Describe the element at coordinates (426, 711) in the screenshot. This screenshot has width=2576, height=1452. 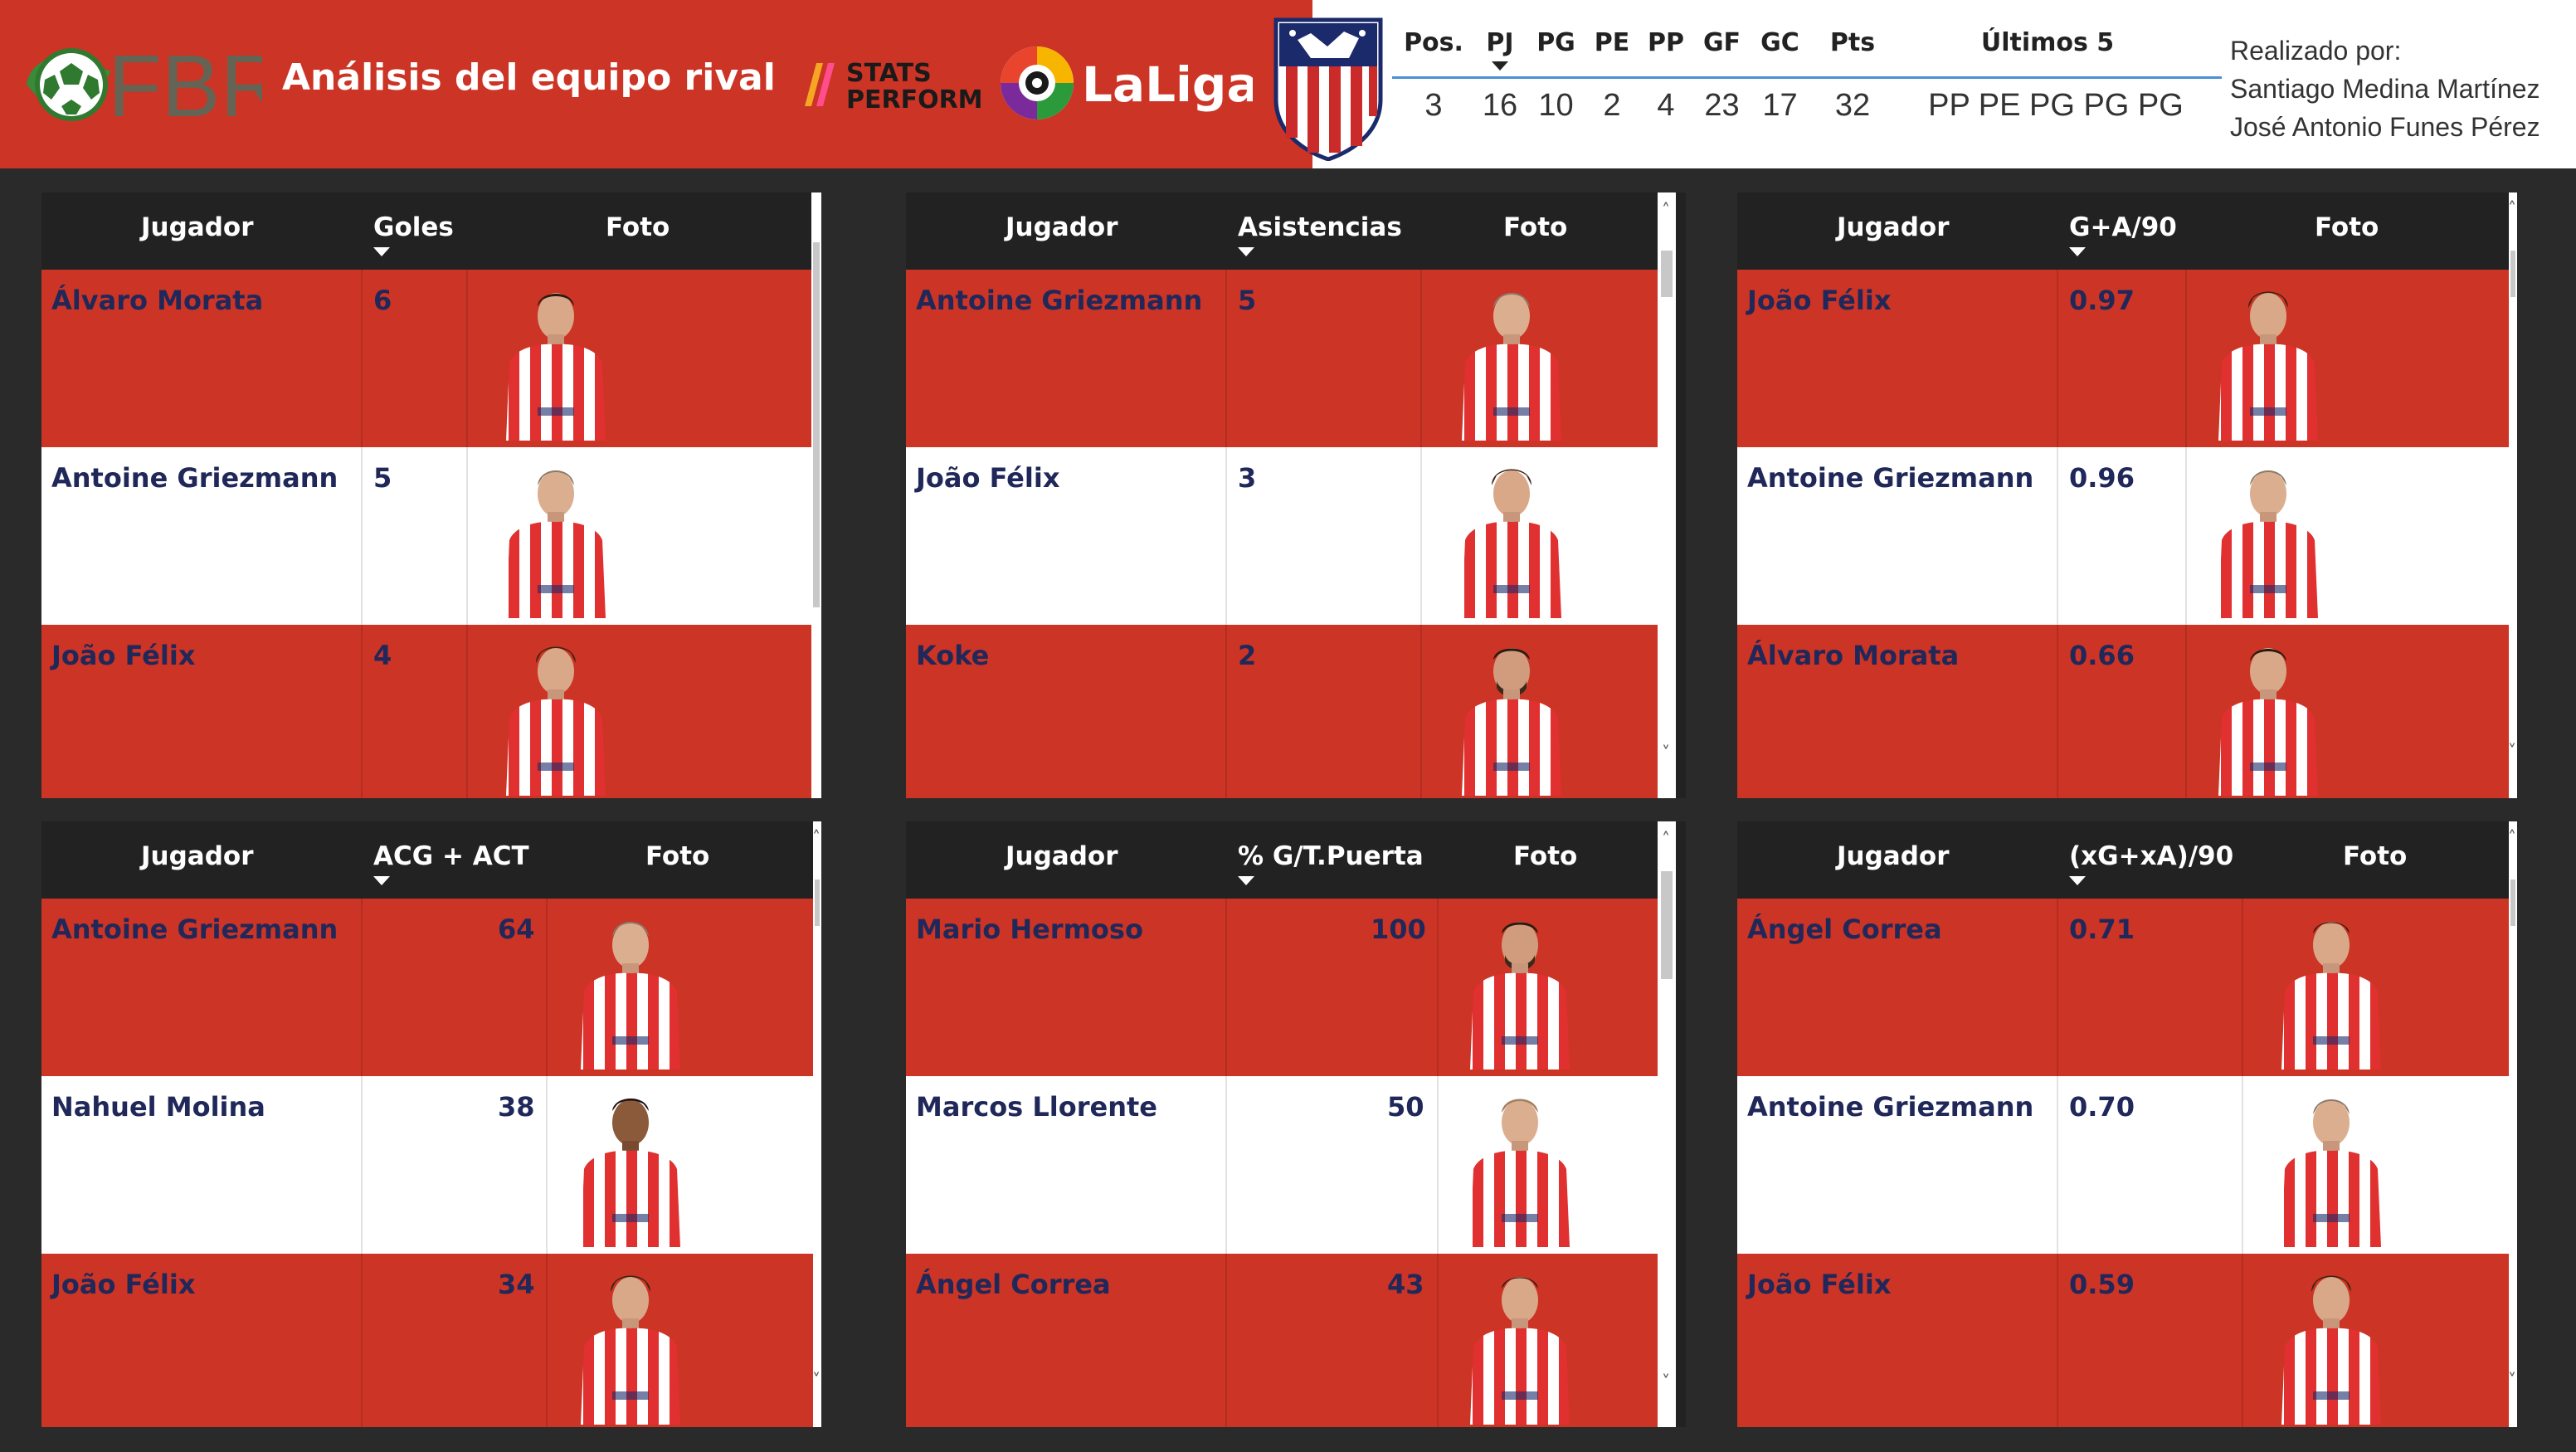
I see `table-row: João Félix 4` at that location.